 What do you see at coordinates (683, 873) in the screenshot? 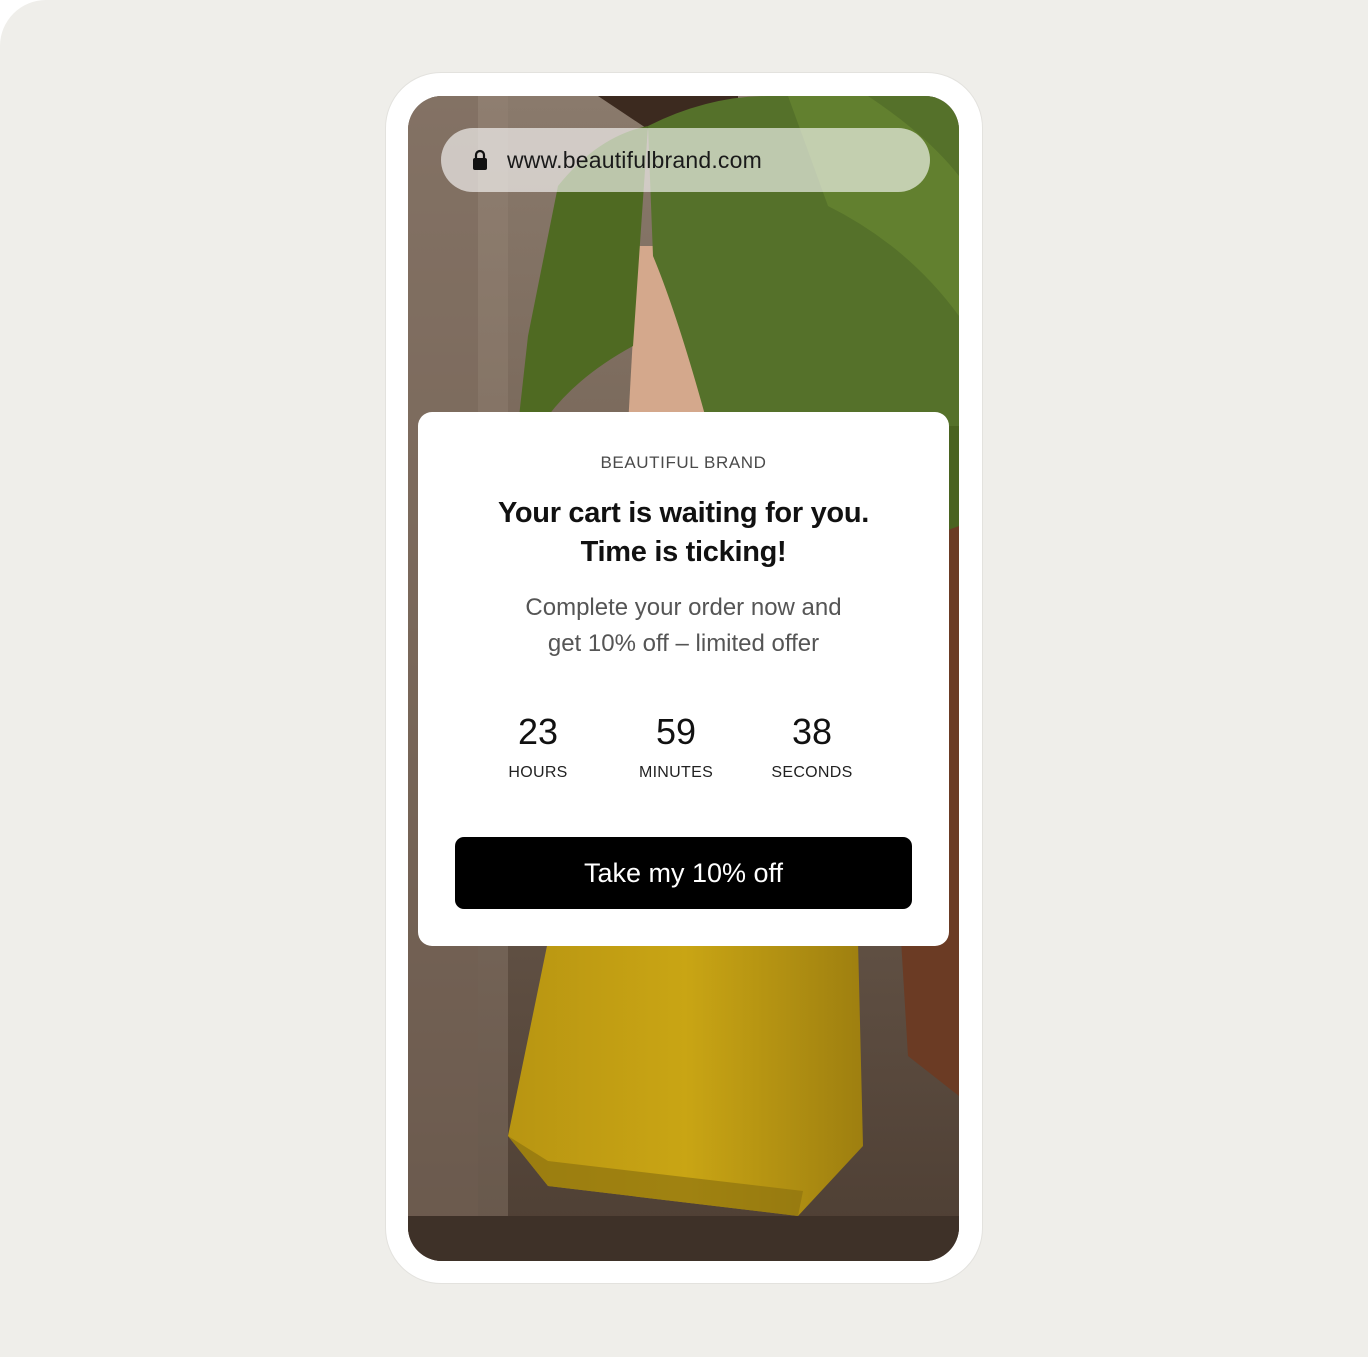
I see `take-discount-button: Take my 10% off` at bounding box center [683, 873].